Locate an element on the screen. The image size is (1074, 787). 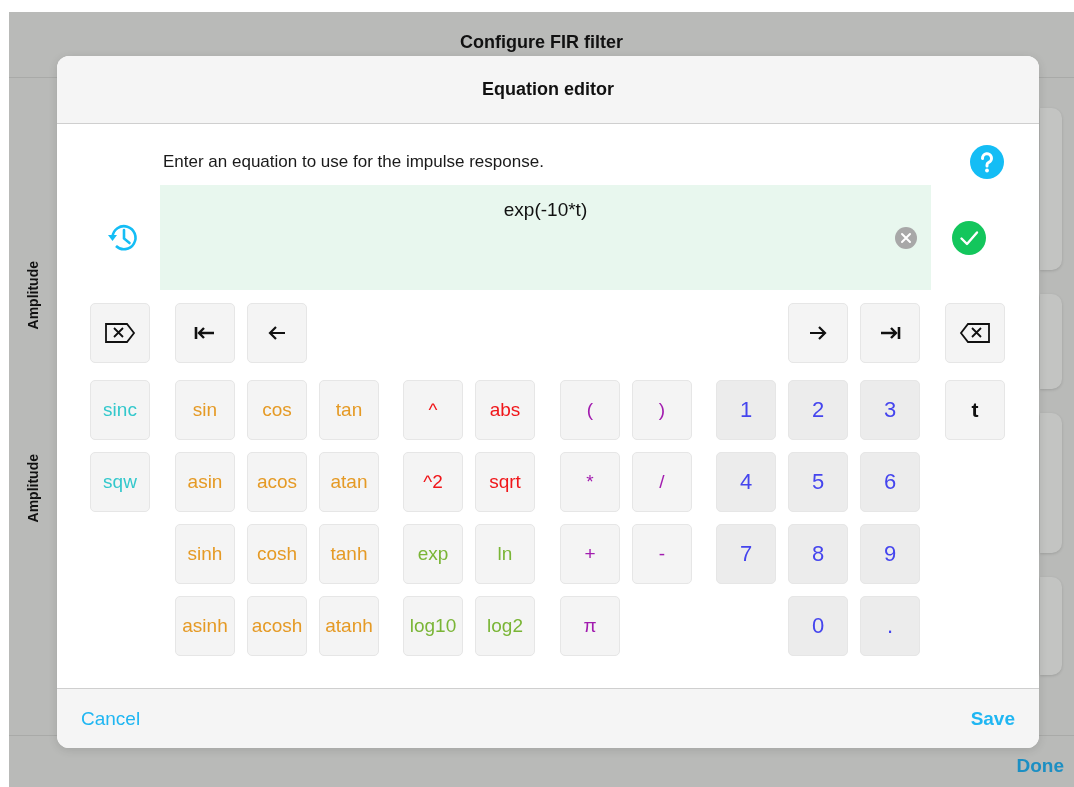
keypad-key: / is located at coordinates (662, 482).